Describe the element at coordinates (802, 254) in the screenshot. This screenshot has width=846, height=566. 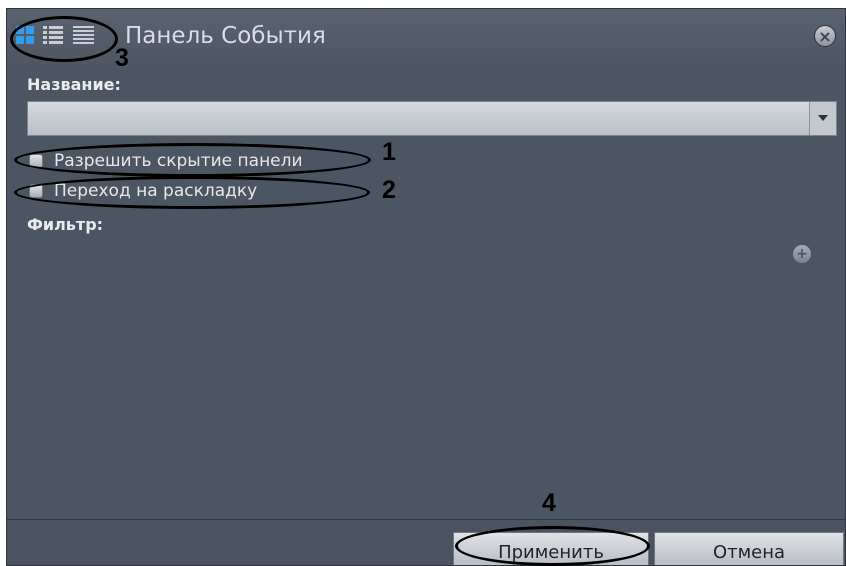
I see `add-filter-icon: +` at that location.